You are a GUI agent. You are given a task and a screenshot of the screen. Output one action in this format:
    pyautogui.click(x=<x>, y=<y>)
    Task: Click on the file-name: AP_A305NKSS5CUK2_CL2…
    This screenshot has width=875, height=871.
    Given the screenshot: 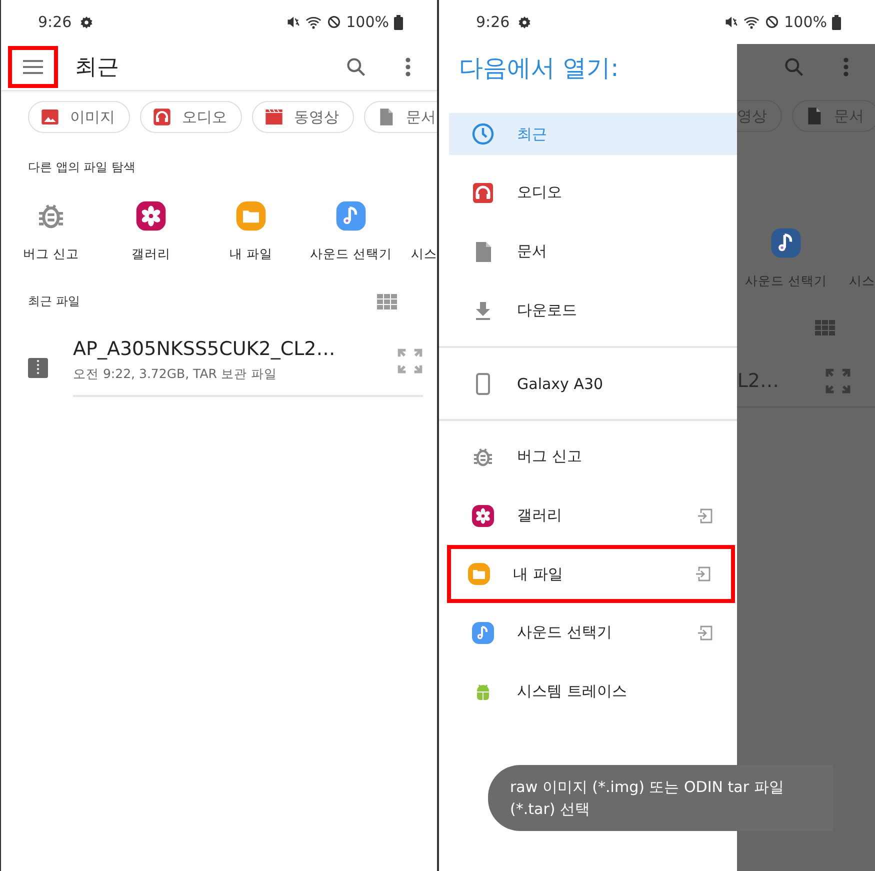 What is the action you would take?
    pyautogui.click(x=235, y=349)
    